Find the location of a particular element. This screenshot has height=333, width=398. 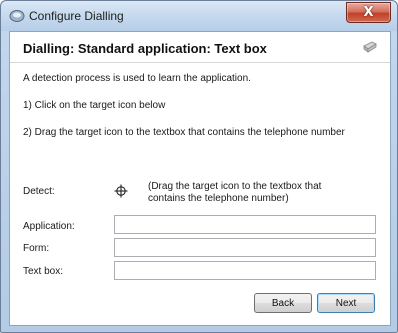

detect-hint-line-2: contains the telephone number) is located at coordinates (218, 198).